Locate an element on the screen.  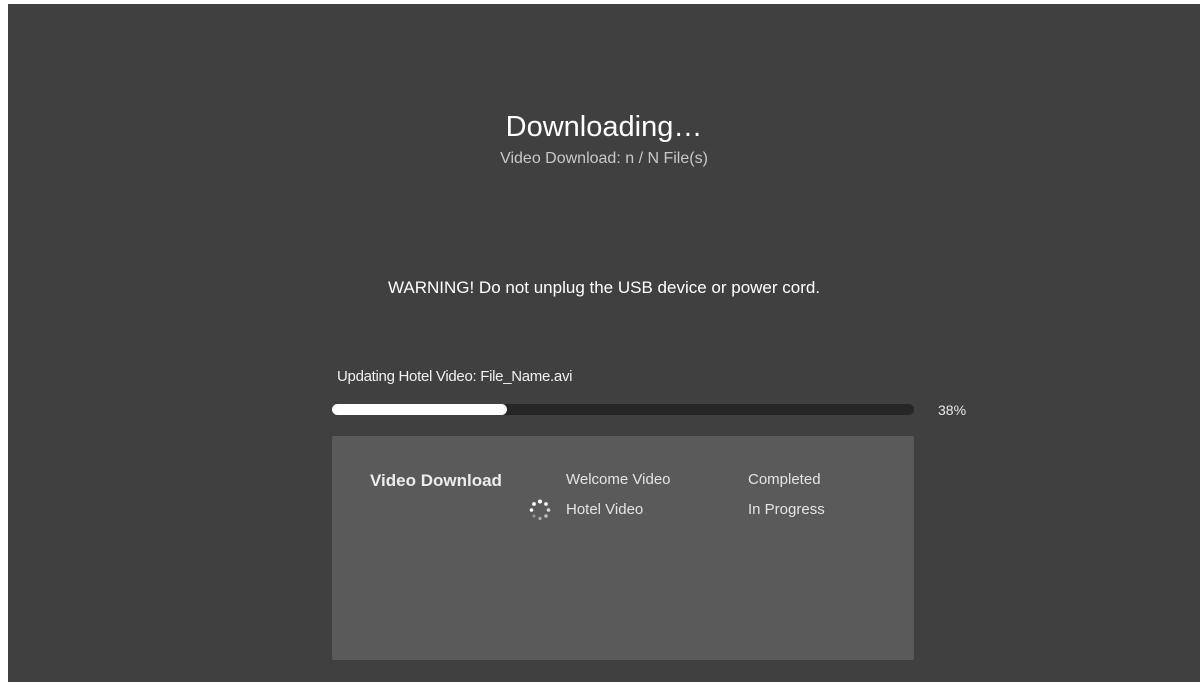
current-file-label: Updating Hotel Video: File_Name.avi is located at coordinates (455, 376).